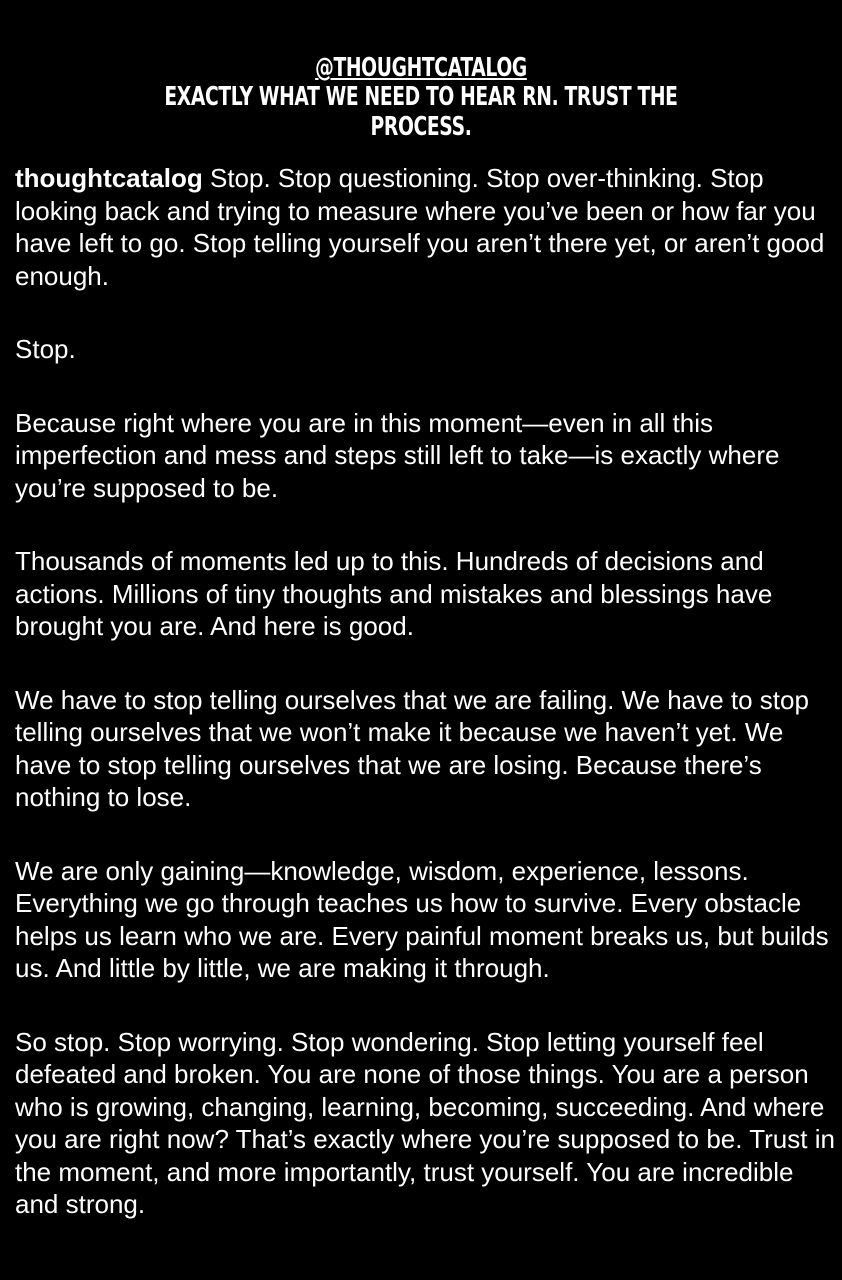 This screenshot has height=1280, width=842. Describe the element at coordinates (45, 349) in the screenshot. I see `caption-paragraph: Stop.` at that location.